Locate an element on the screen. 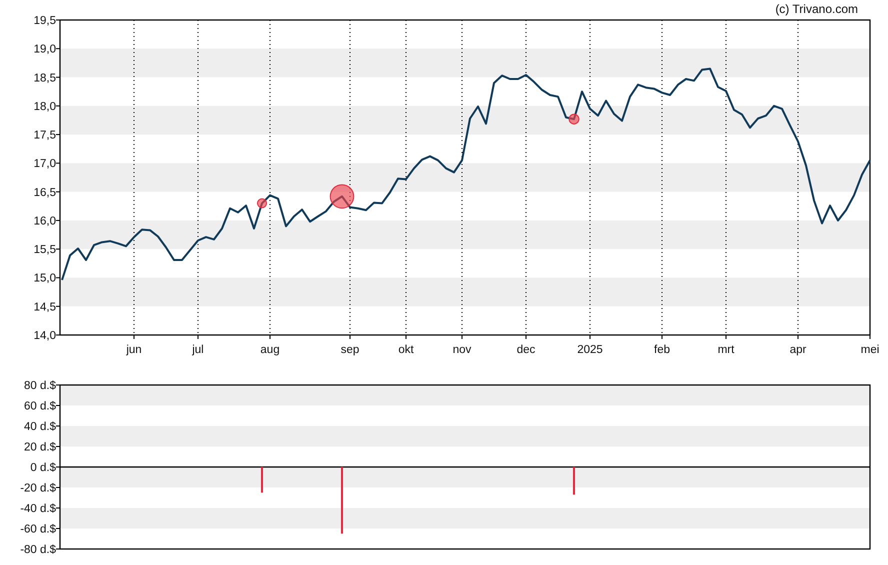 The height and width of the screenshot is (565, 888). x-axis-label: feb is located at coordinates (662, 350).